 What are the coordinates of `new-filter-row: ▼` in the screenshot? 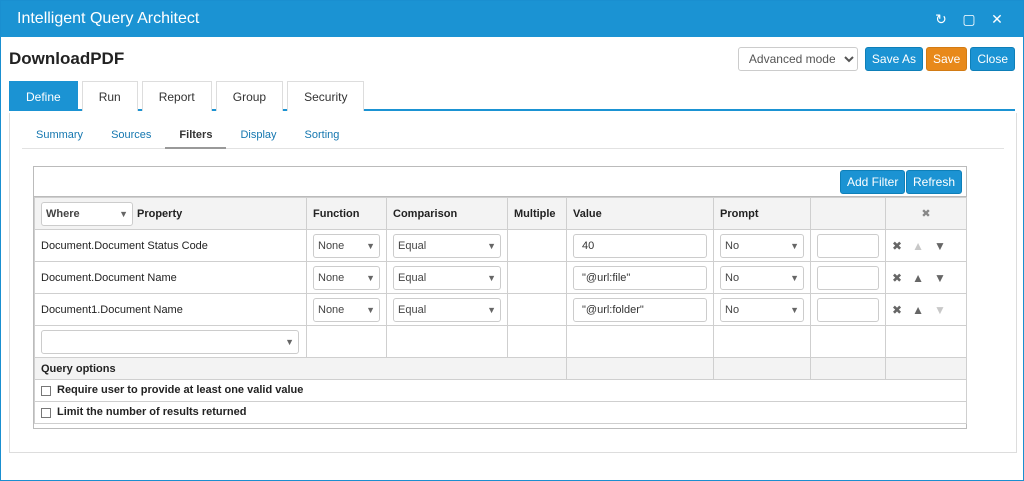 It's located at (500, 341).